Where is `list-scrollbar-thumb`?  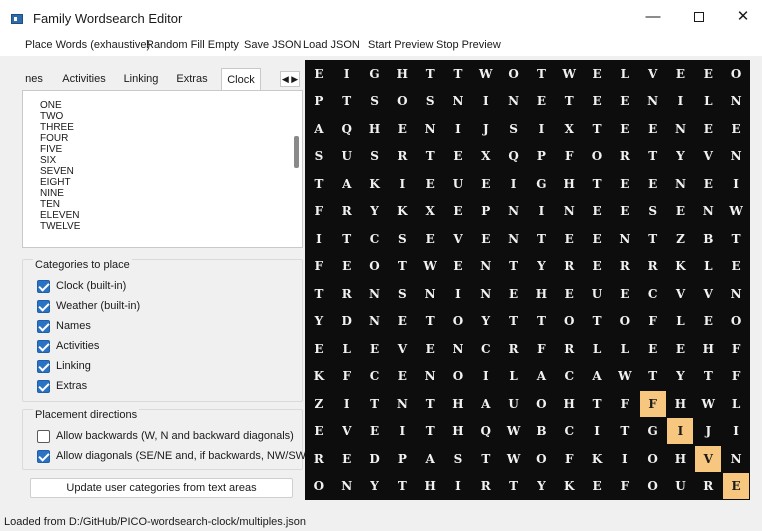 list-scrollbar-thumb is located at coordinates (296, 152).